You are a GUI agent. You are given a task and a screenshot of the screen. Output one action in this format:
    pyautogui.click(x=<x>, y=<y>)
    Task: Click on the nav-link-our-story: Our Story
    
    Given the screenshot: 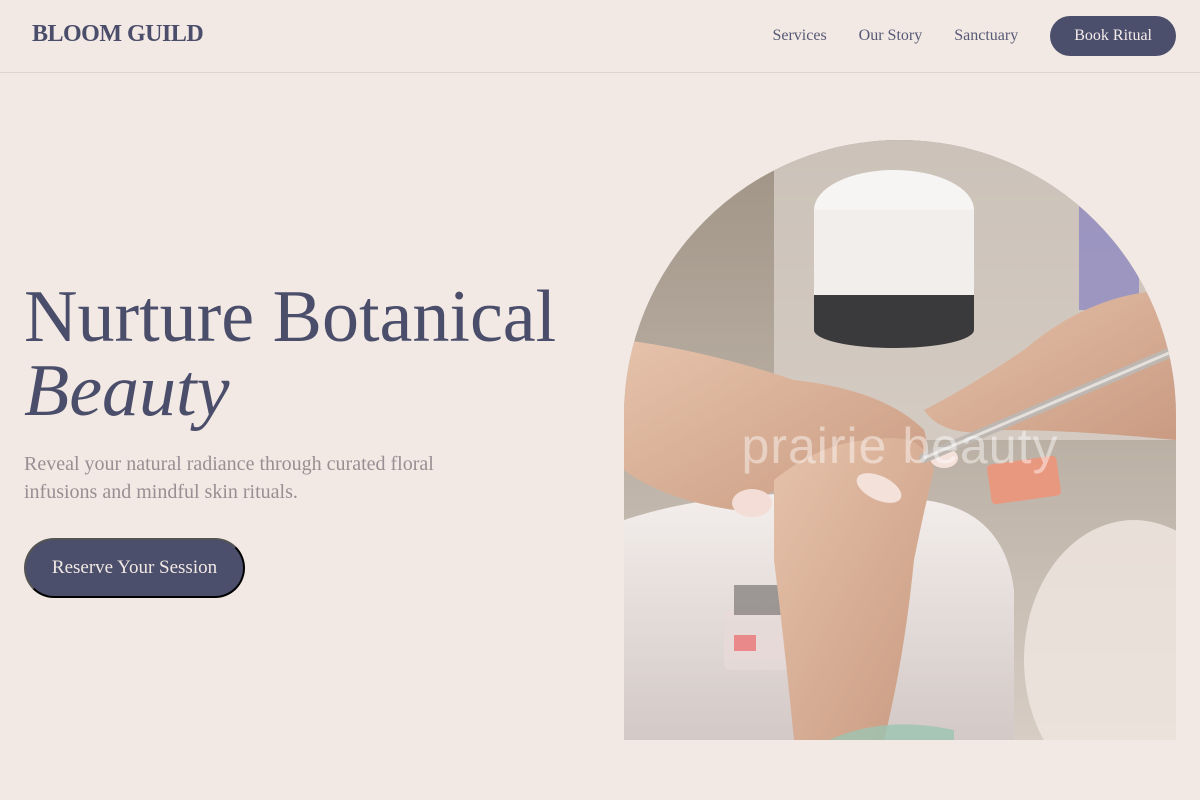 What is the action you would take?
    pyautogui.click(x=891, y=36)
    